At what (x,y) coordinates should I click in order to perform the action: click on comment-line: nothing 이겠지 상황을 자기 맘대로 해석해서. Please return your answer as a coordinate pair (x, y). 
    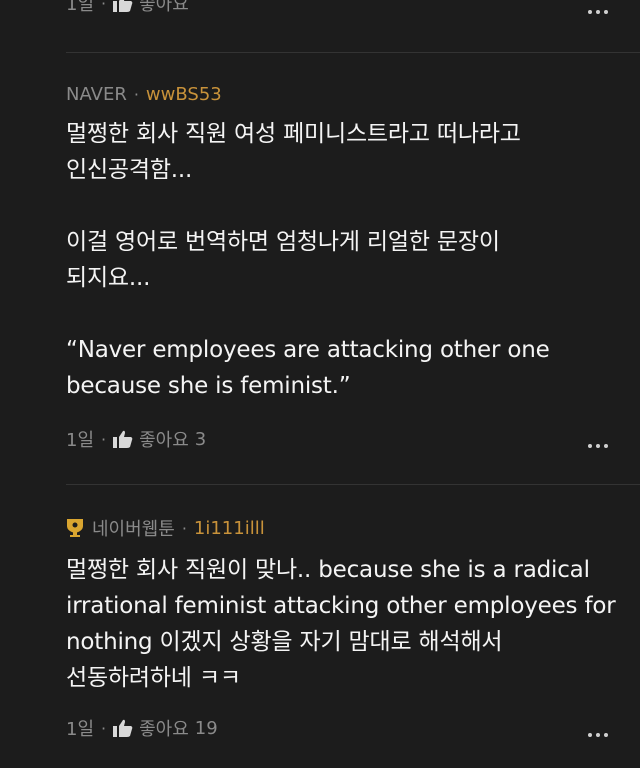
    Looking at the image, I should click on (284, 642).